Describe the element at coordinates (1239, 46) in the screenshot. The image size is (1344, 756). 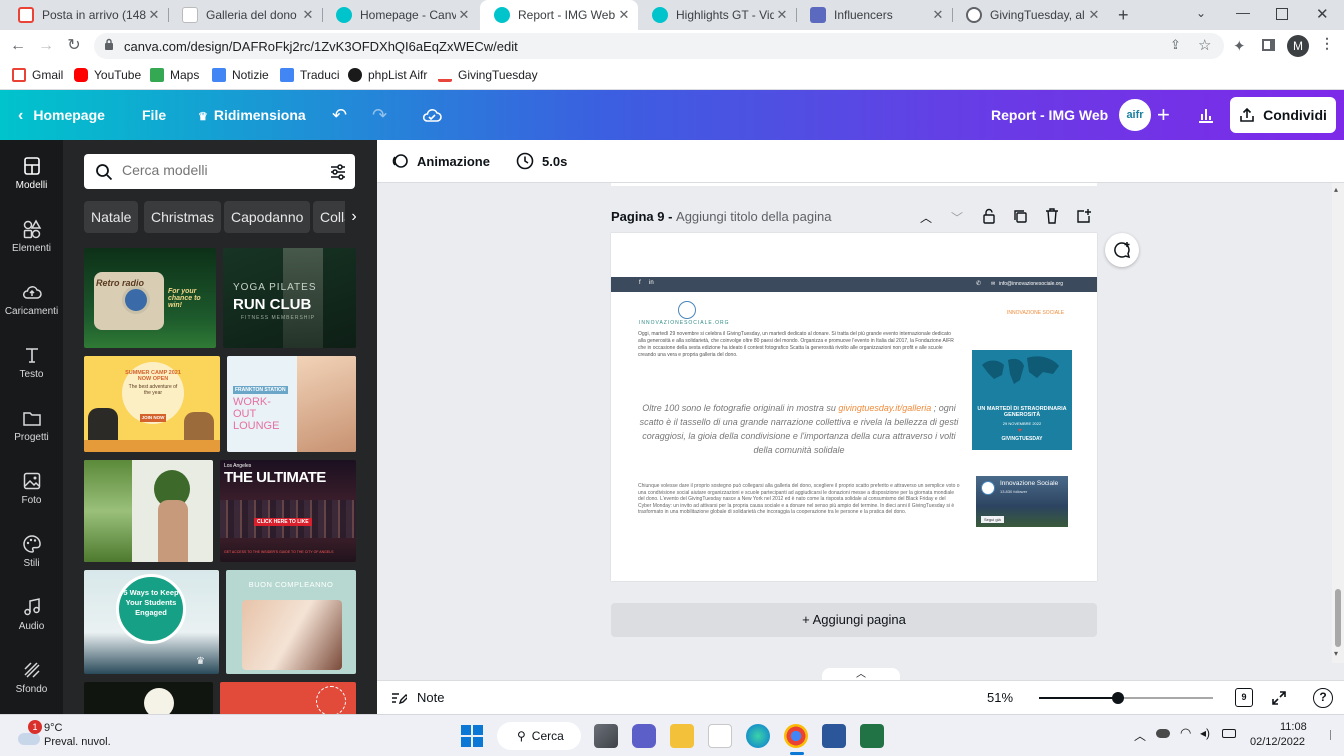
I see `extensions-icon: ✦` at that location.